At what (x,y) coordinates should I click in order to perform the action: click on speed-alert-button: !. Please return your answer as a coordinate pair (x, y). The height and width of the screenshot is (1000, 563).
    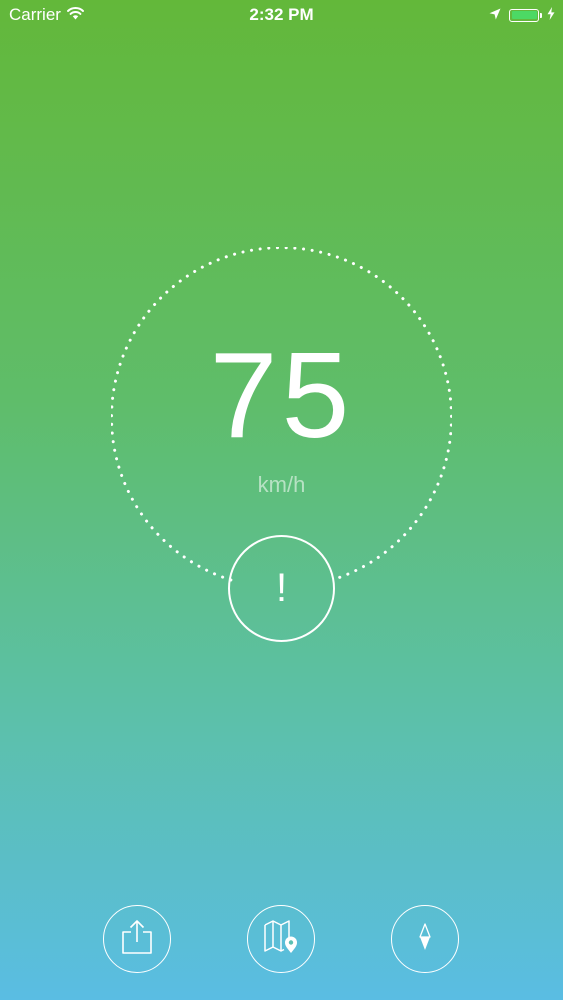
    Looking at the image, I should click on (281, 588).